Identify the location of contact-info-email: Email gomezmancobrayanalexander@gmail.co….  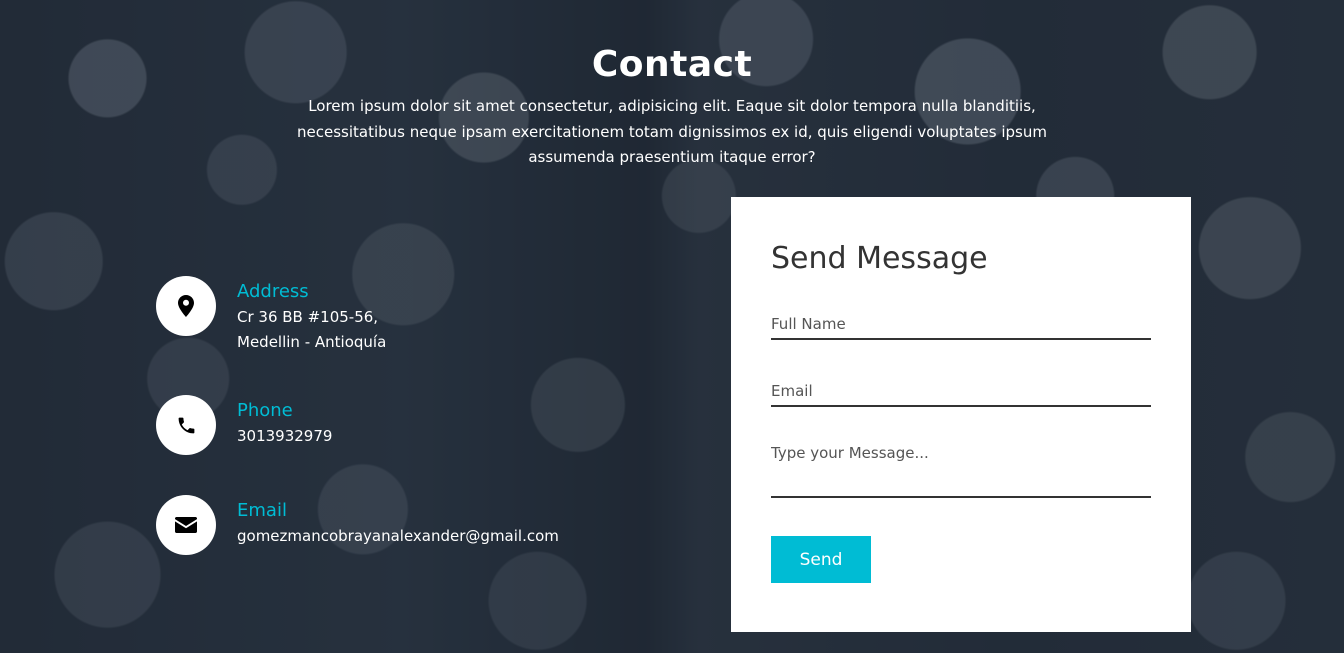
(357, 525).